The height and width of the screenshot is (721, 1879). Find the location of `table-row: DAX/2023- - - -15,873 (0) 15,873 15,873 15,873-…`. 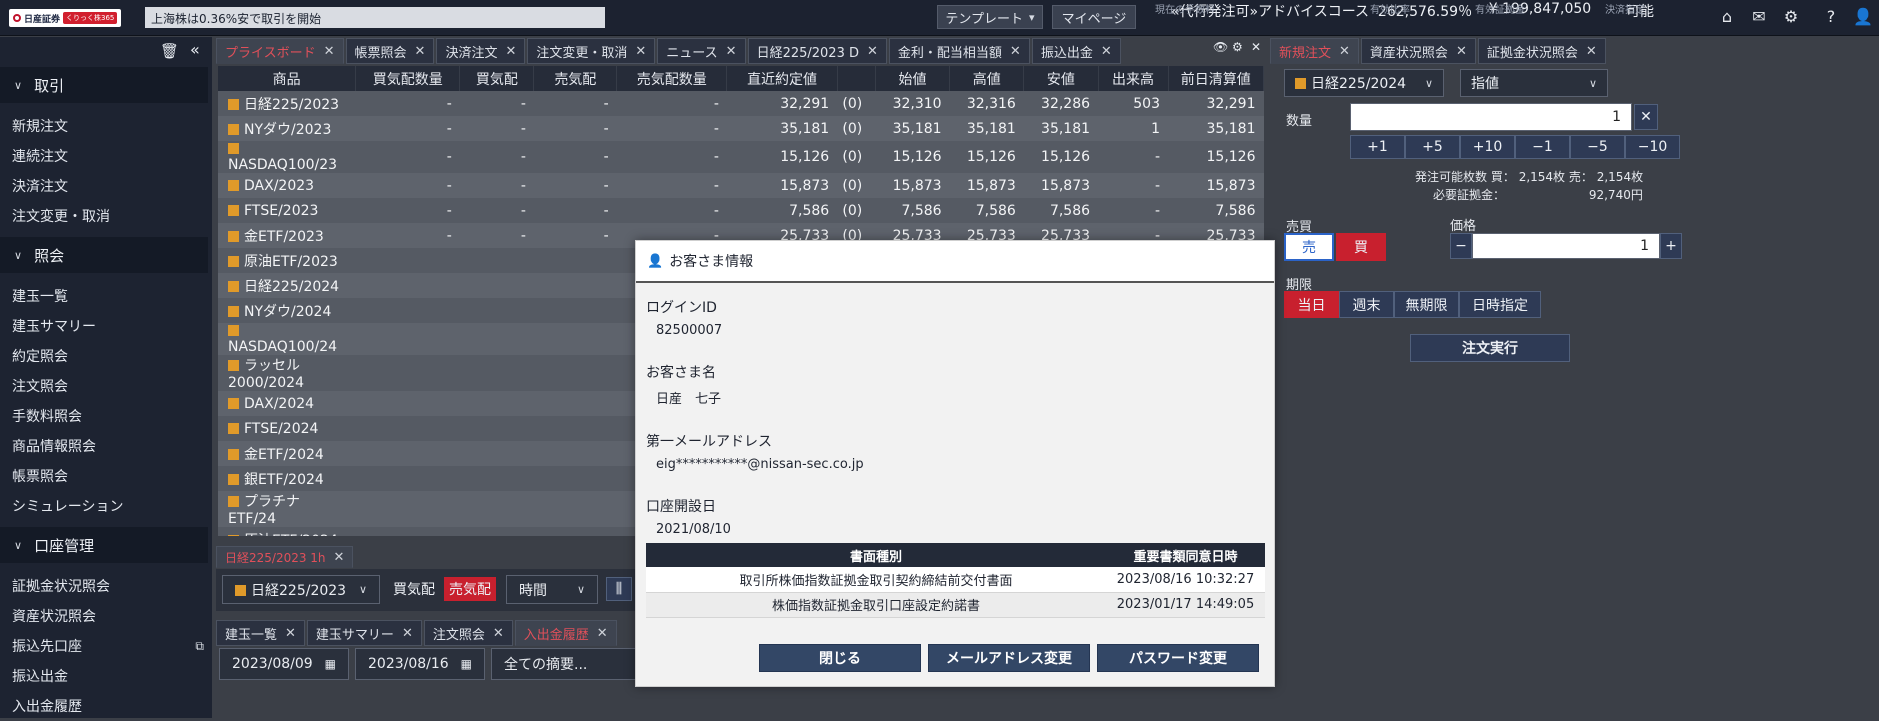

table-row: DAX/2023- - - -15,873 (0) 15,873 15,873 15,873-… is located at coordinates (741, 185).